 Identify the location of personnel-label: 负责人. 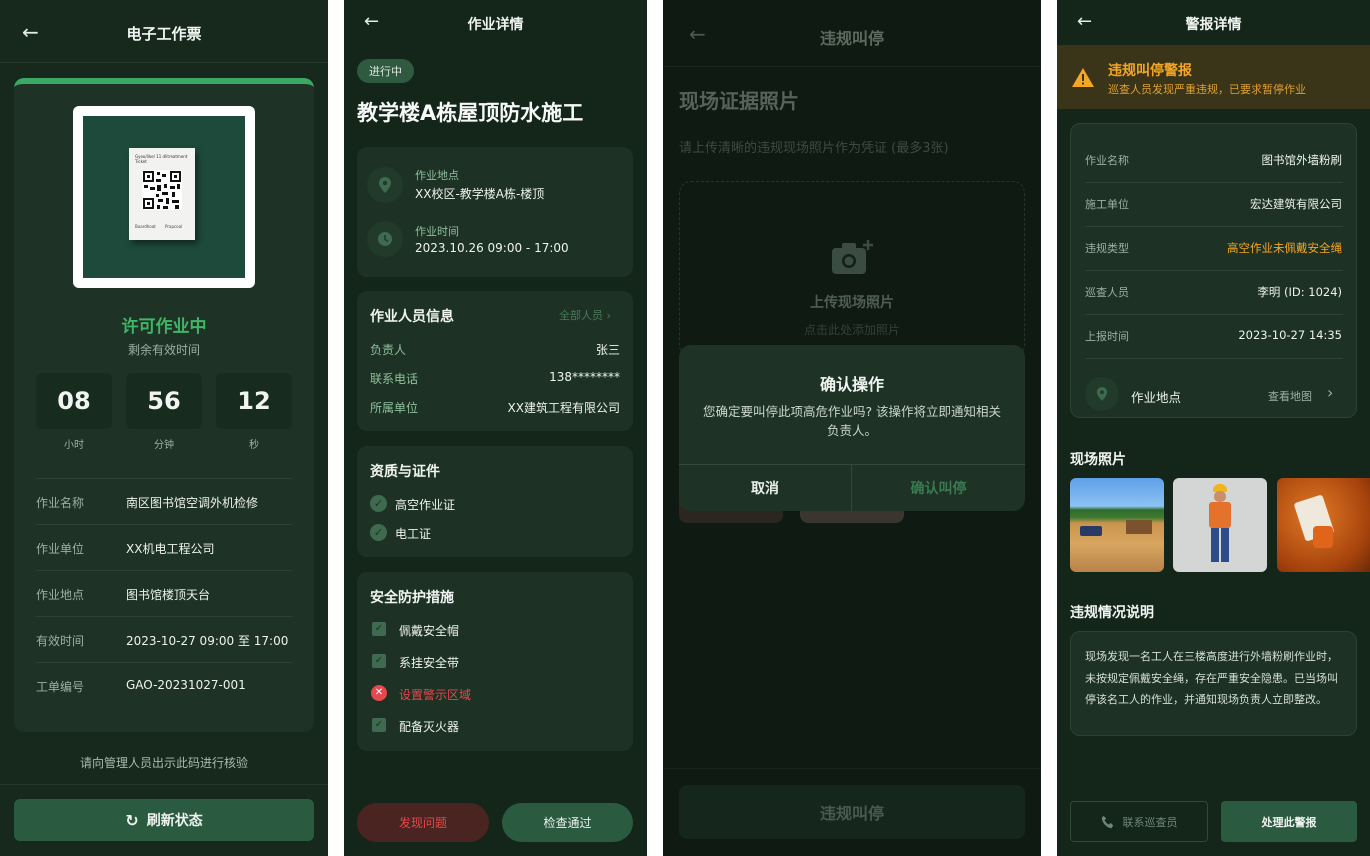
(388, 350).